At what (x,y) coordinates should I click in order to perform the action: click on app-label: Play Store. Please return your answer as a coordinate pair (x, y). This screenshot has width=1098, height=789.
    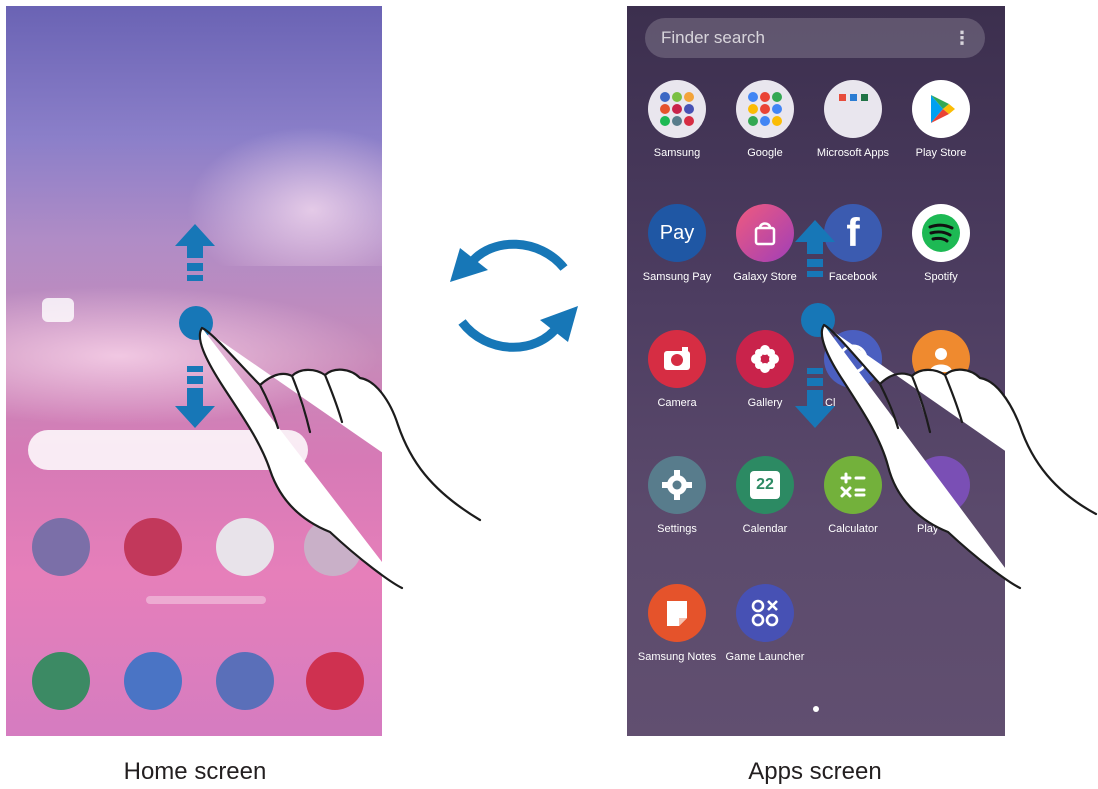
    Looking at the image, I should click on (941, 153).